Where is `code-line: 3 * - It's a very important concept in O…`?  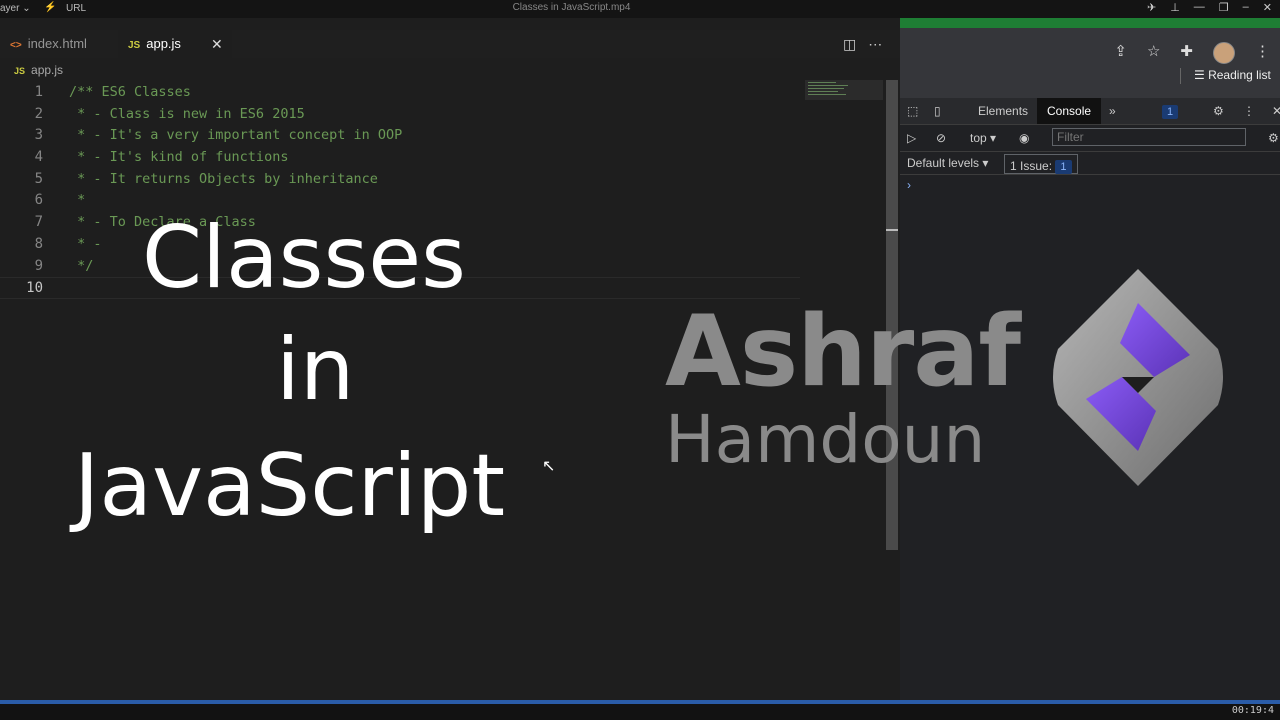
code-line: 3 * - It's a very important concept in O… is located at coordinates (400, 136).